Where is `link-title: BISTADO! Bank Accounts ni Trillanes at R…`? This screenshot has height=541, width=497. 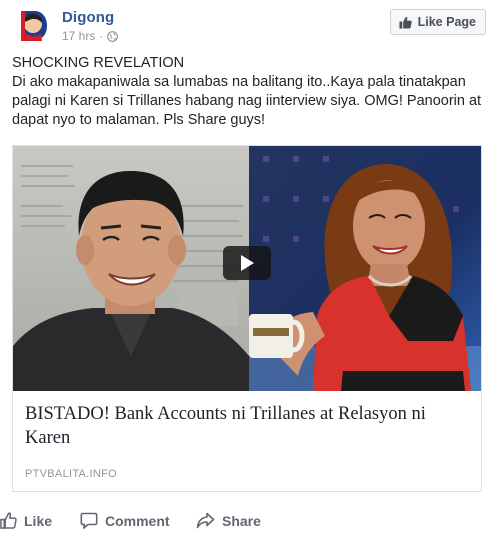
link-title: BISTADO! Bank Accounts ni Trillanes at R… is located at coordinates (248, 426).